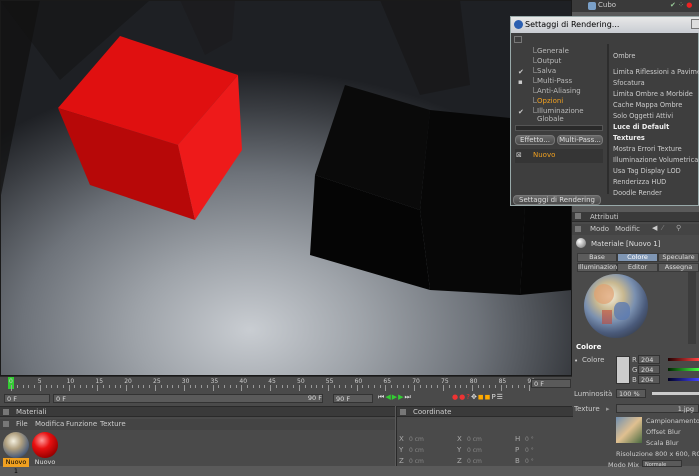 The image size is (699, 476). Describe the element at coordinates (607, 5) in the screenshot. I see `object-name: Cubo` at that location.